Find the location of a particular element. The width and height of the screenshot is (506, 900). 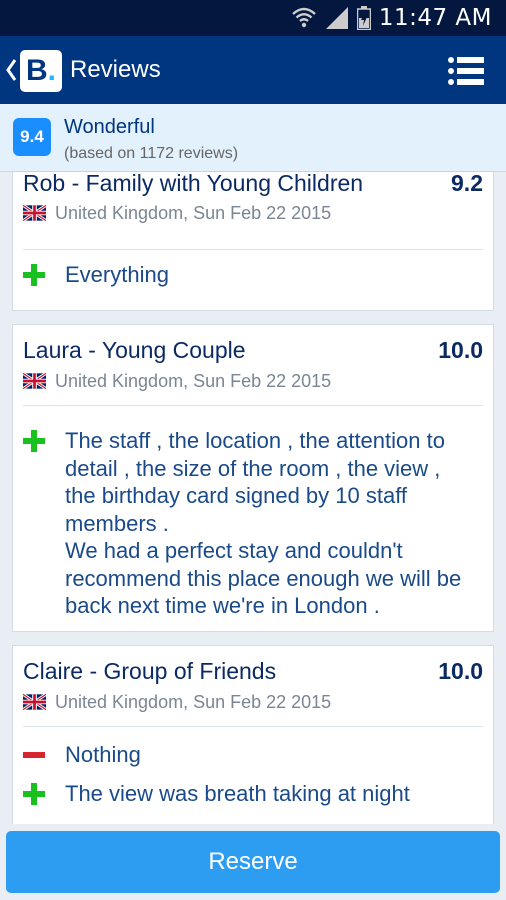

reviewer-name: Claire - Group of Friends is located at coordinates (150, 671).